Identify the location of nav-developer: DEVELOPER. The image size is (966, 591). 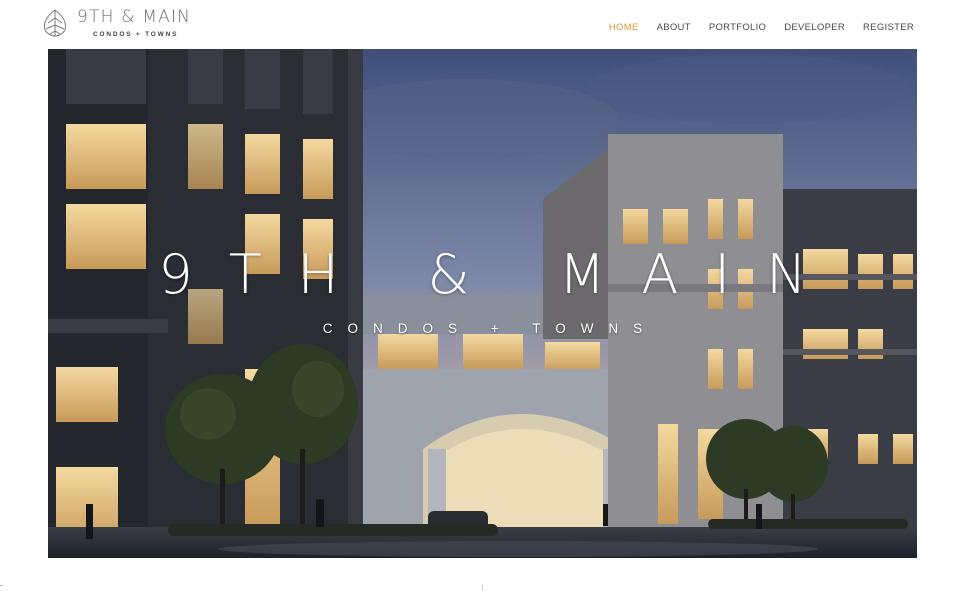
(814, 27).